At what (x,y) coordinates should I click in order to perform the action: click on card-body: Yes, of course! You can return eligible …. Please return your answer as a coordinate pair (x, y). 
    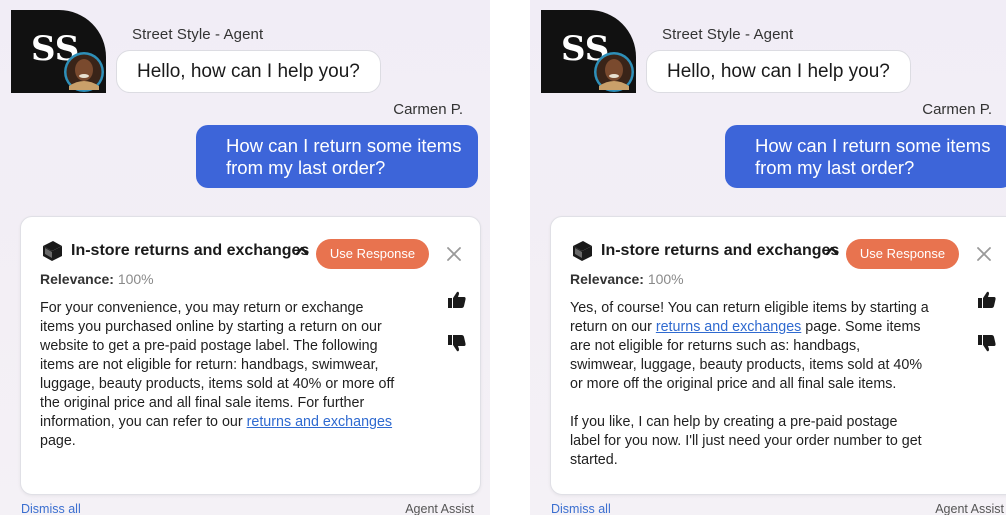
    Looking at the image, I should click on (750, 384).